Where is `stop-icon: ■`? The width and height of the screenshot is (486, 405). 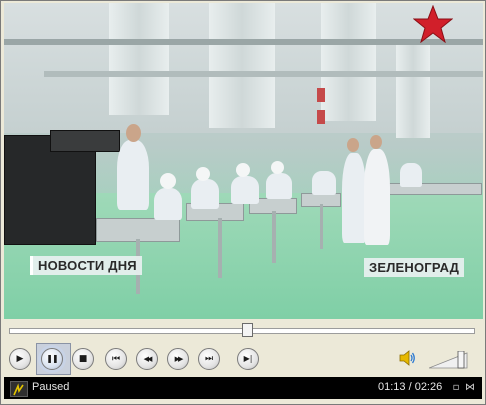
stop-icon: ■ is located at coordinates (83, 358).